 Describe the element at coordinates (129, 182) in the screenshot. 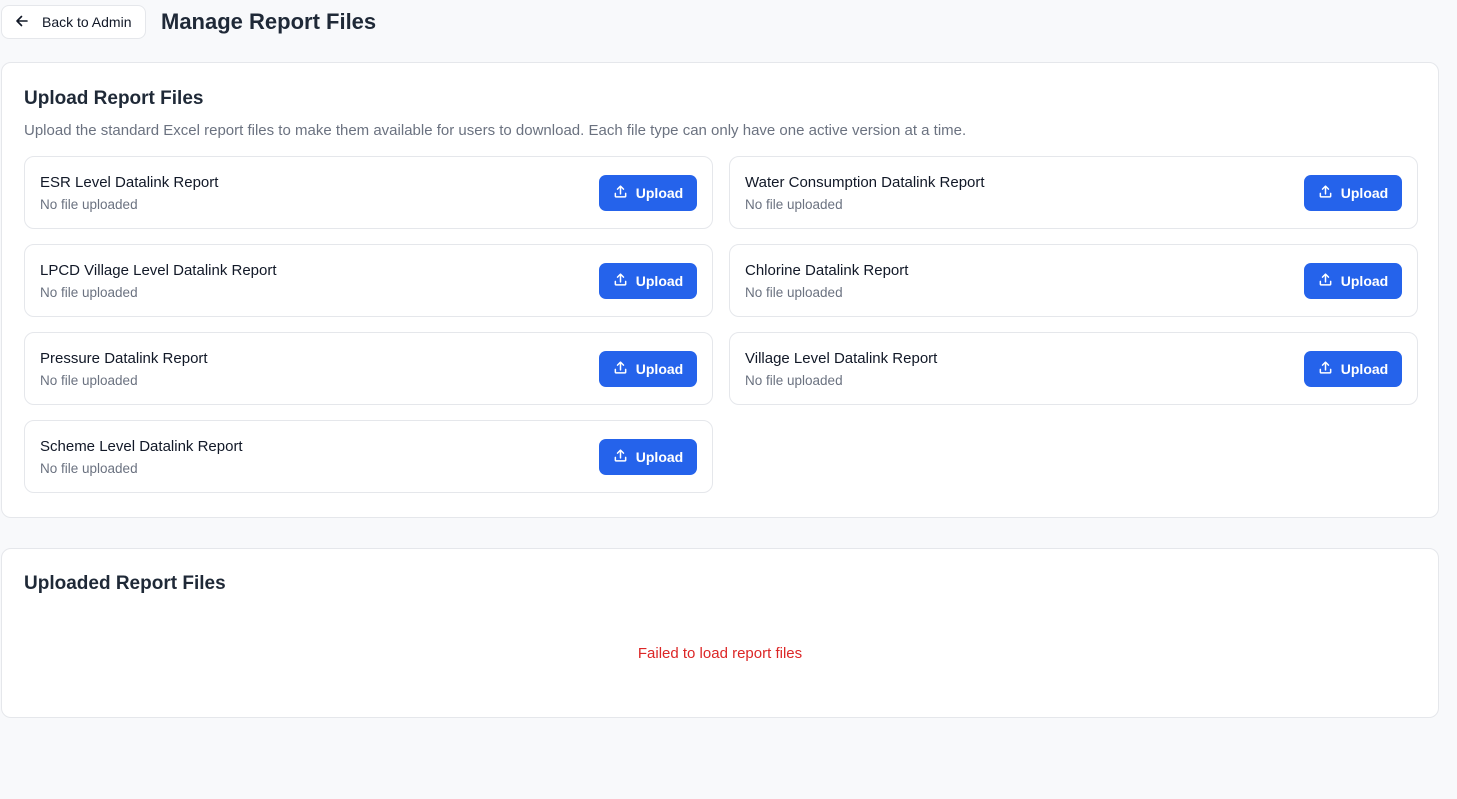

I see `report-file-name: ESR Level Datalink Report` at that location.